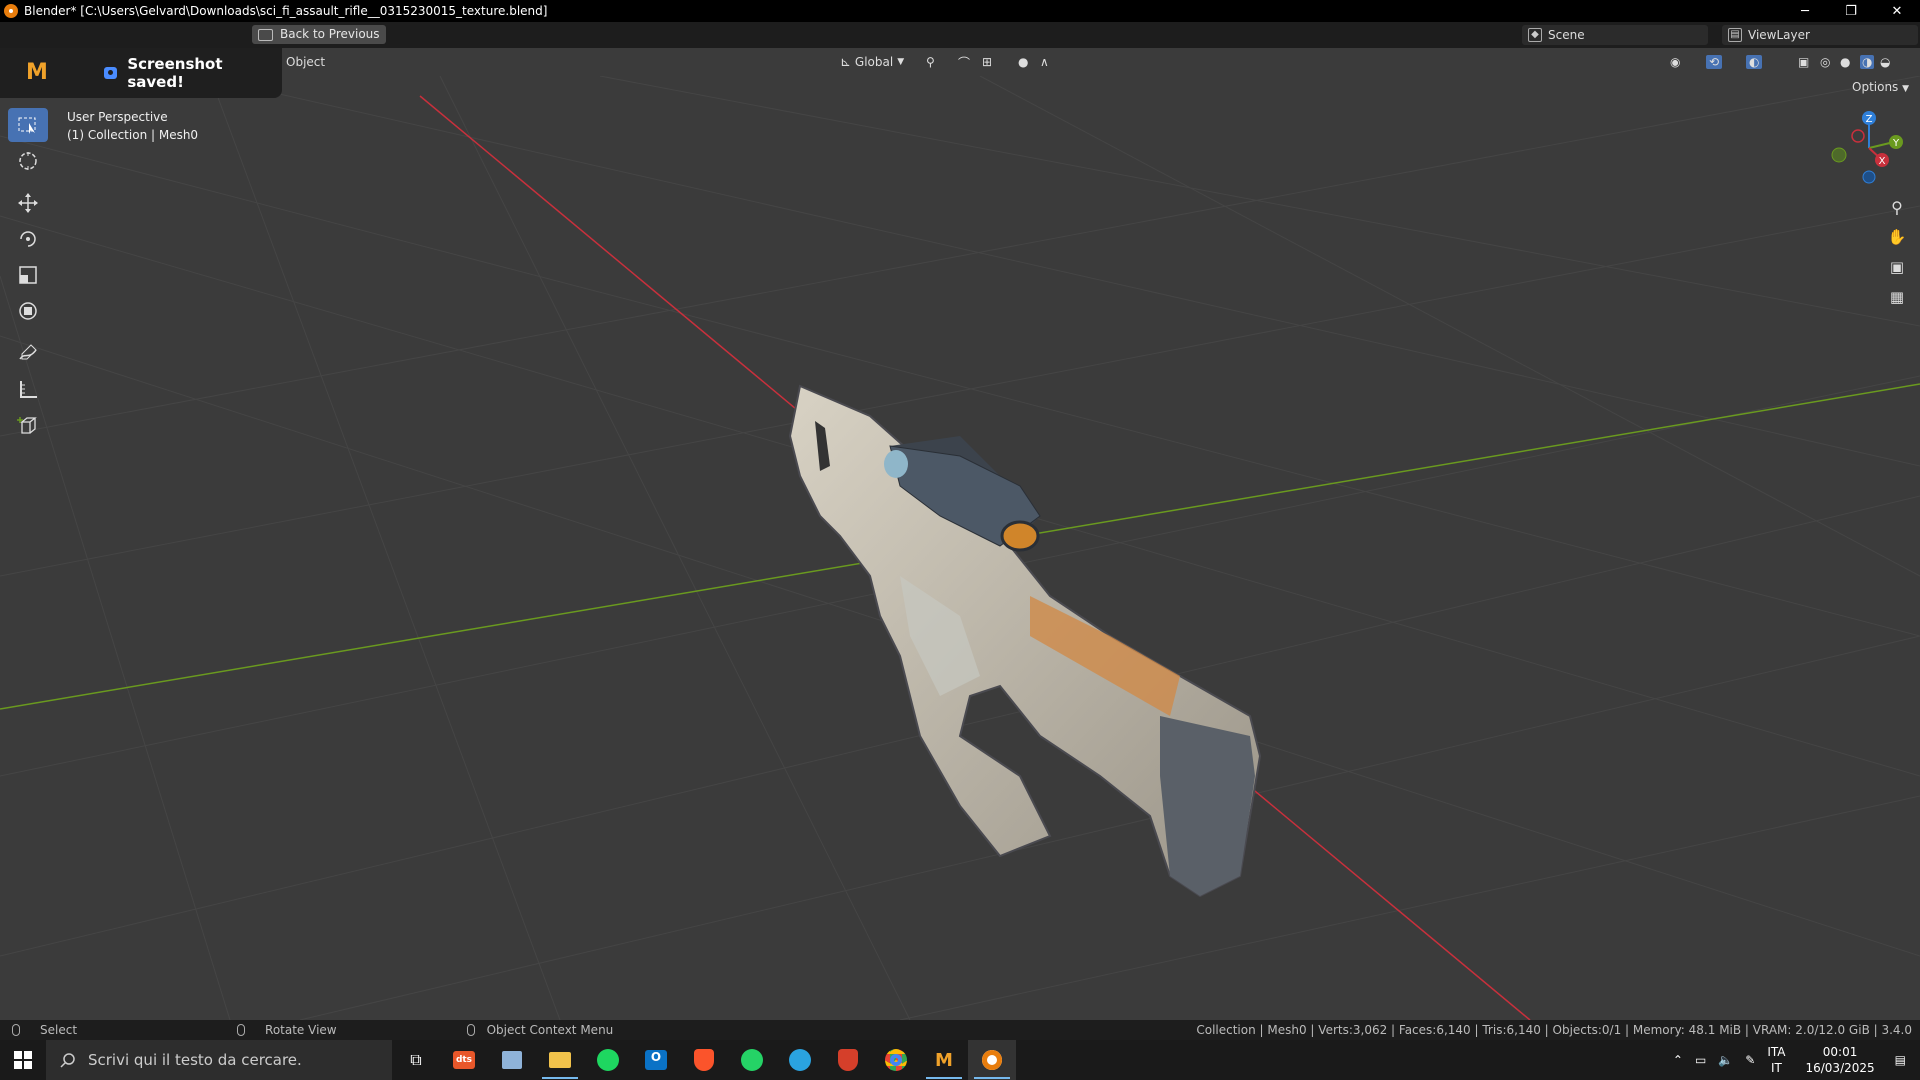 The width and height of the screenshot is (1920, 1080). Describe the element at coordinates (416, 1060) in the screenshot. I see `task-view-button: ⧉` at that location.